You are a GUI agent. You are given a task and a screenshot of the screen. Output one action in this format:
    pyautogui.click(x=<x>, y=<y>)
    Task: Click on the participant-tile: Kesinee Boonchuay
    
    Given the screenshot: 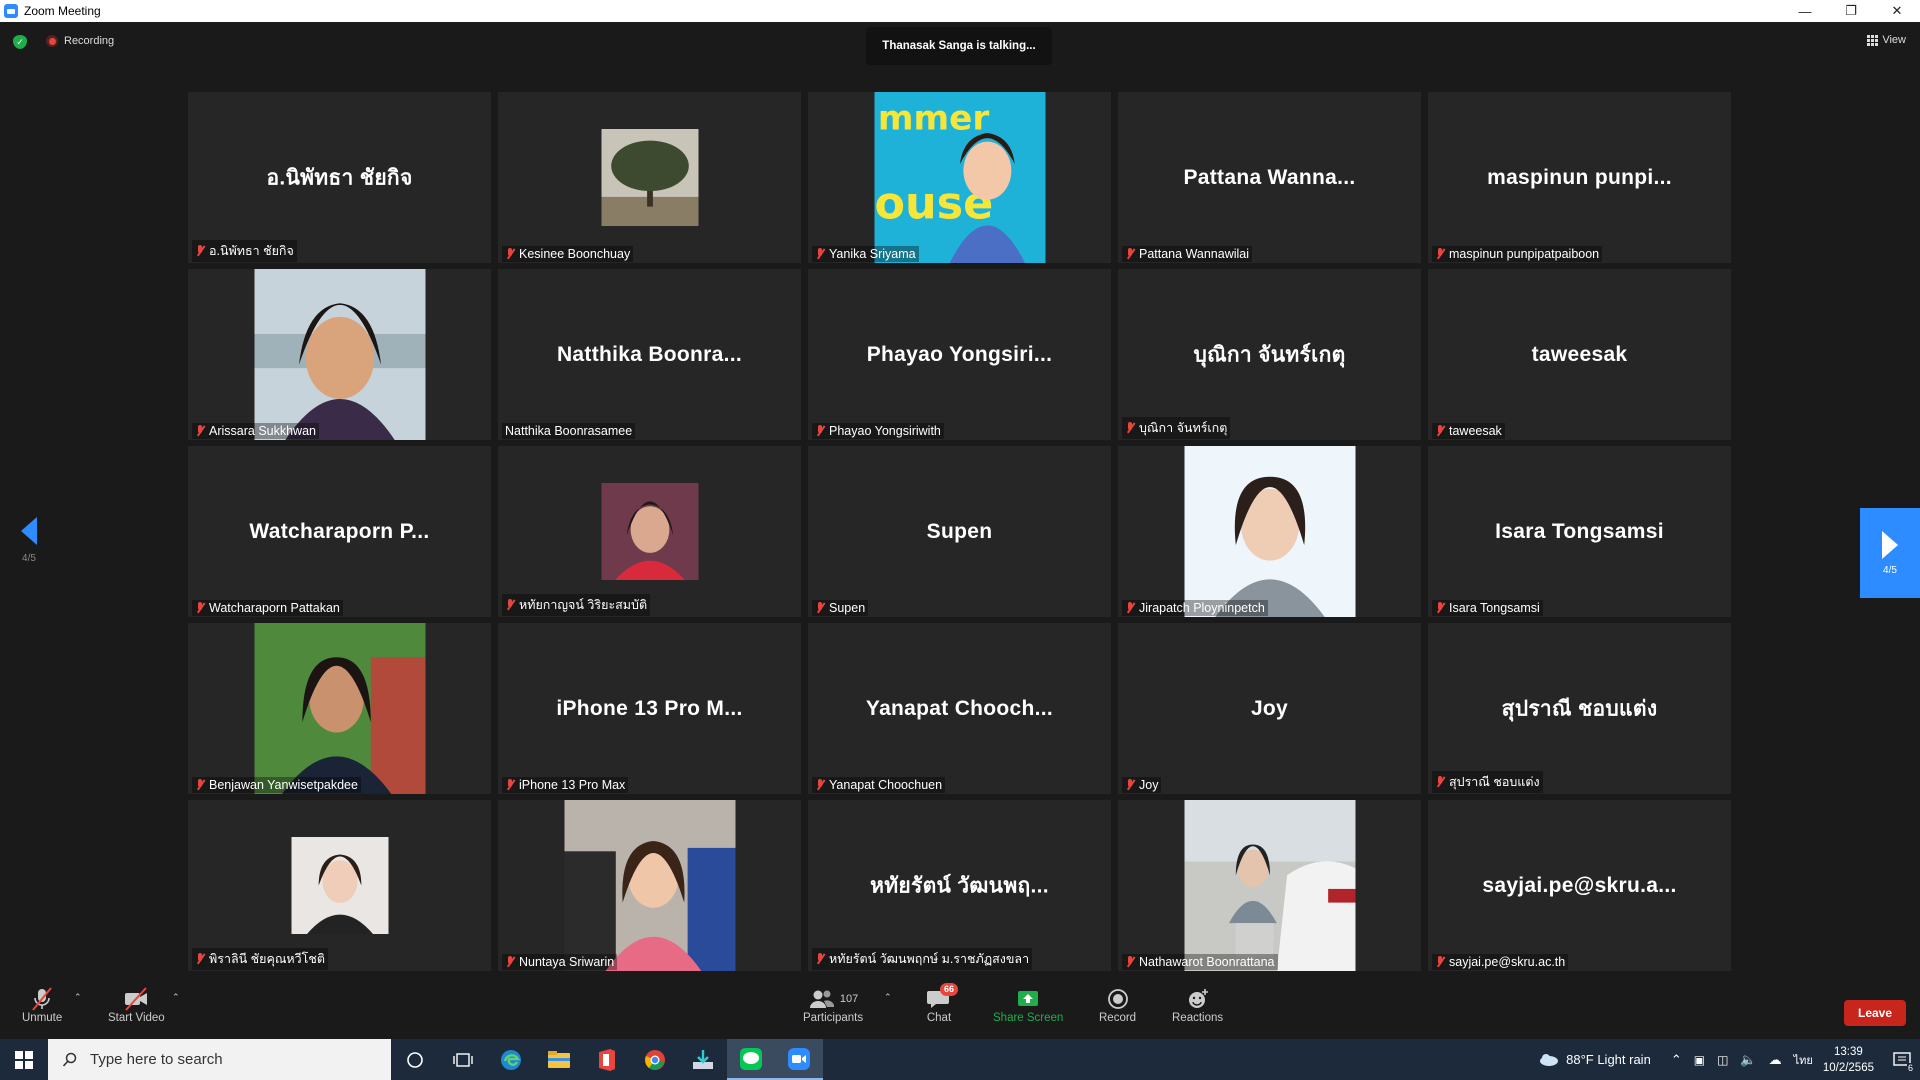 What is the action you would take?
    pyautogui.click(x=649, y=177)
    